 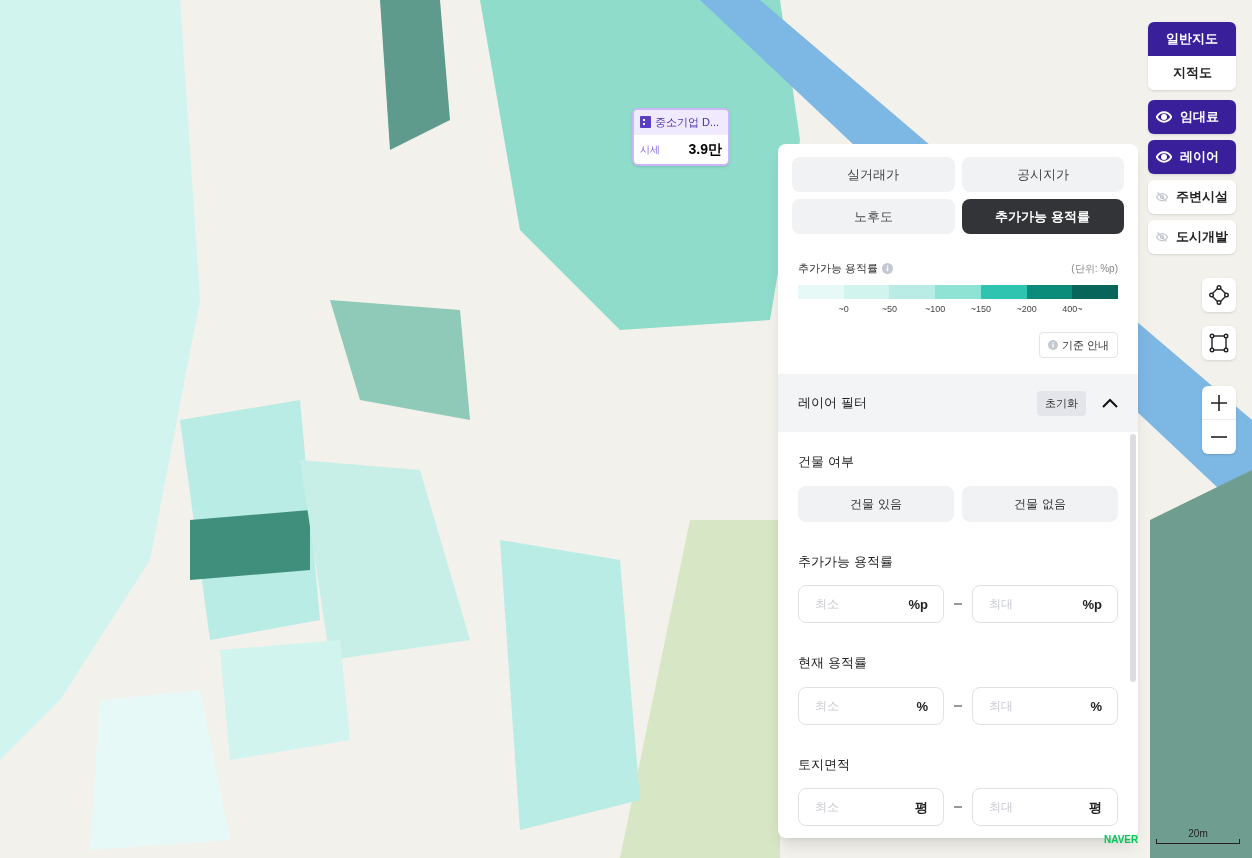 I want to click on map-type-button: 지적도, so click(x=1192, y=73).